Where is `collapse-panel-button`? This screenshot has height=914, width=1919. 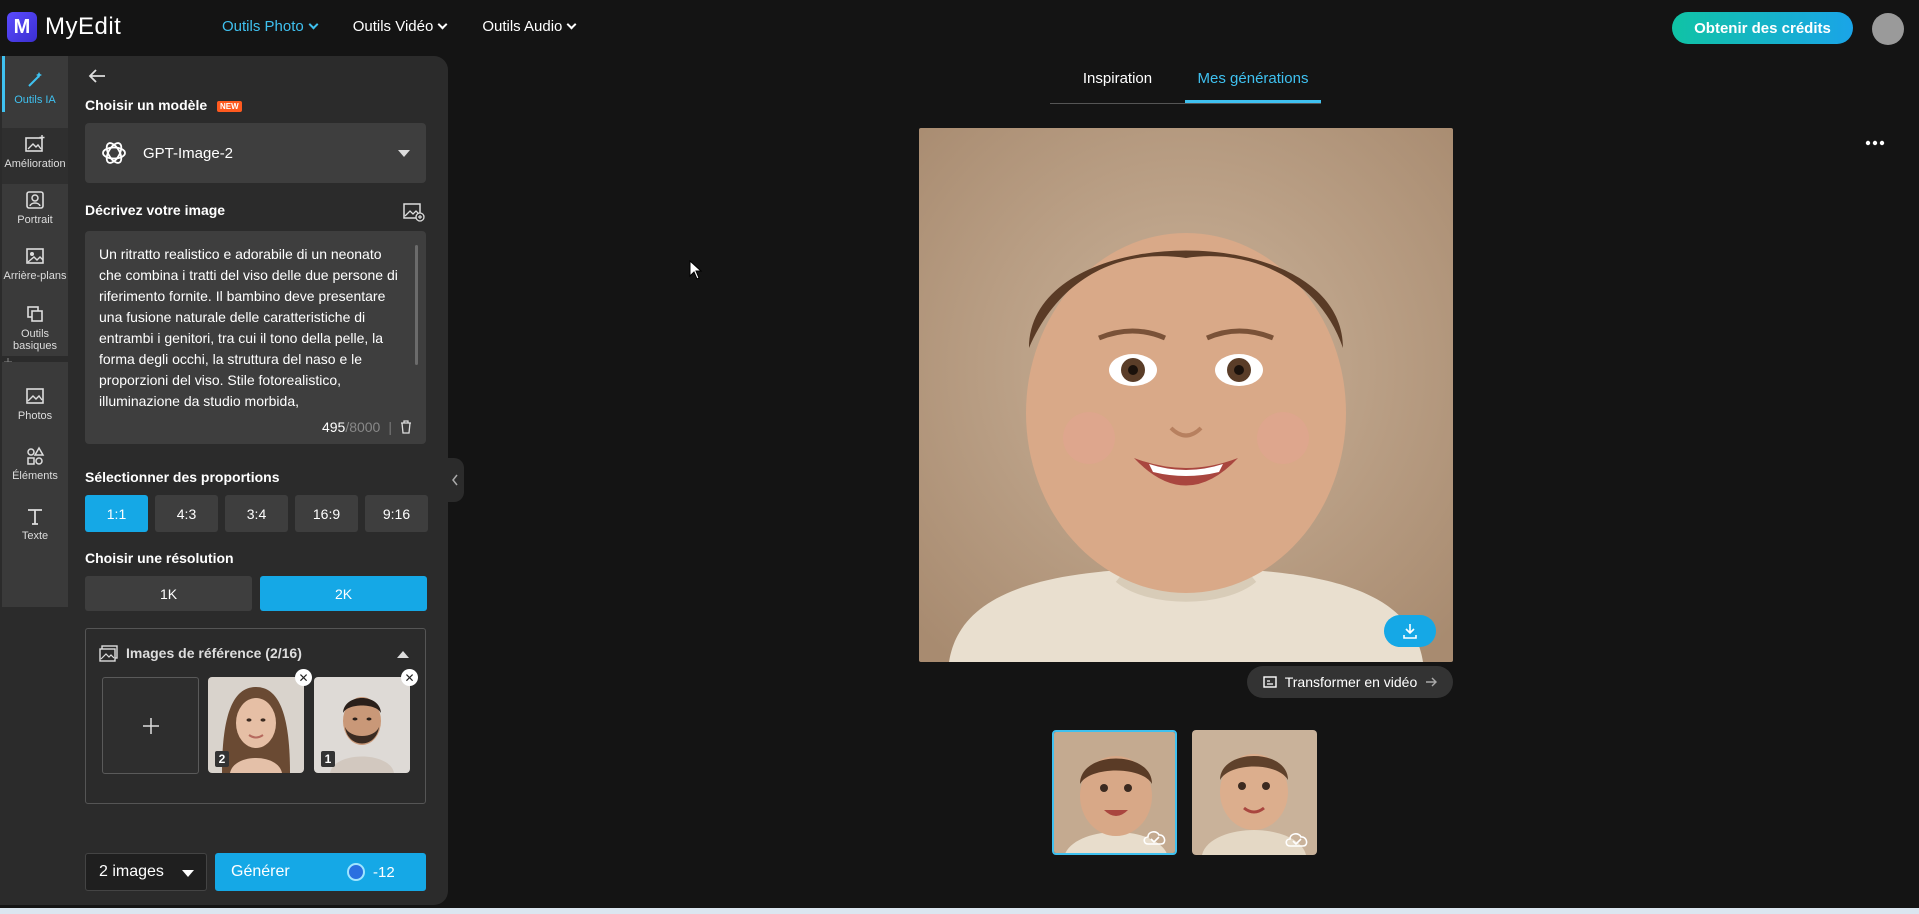
collapse-panel-button is located at coordinates (455, 480).